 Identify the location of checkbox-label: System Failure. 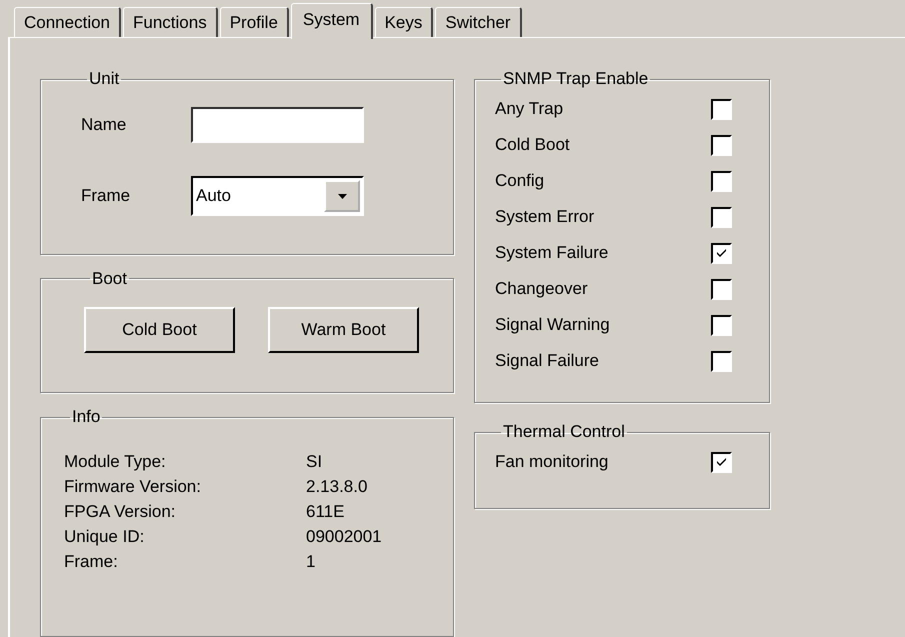
(552, 253).